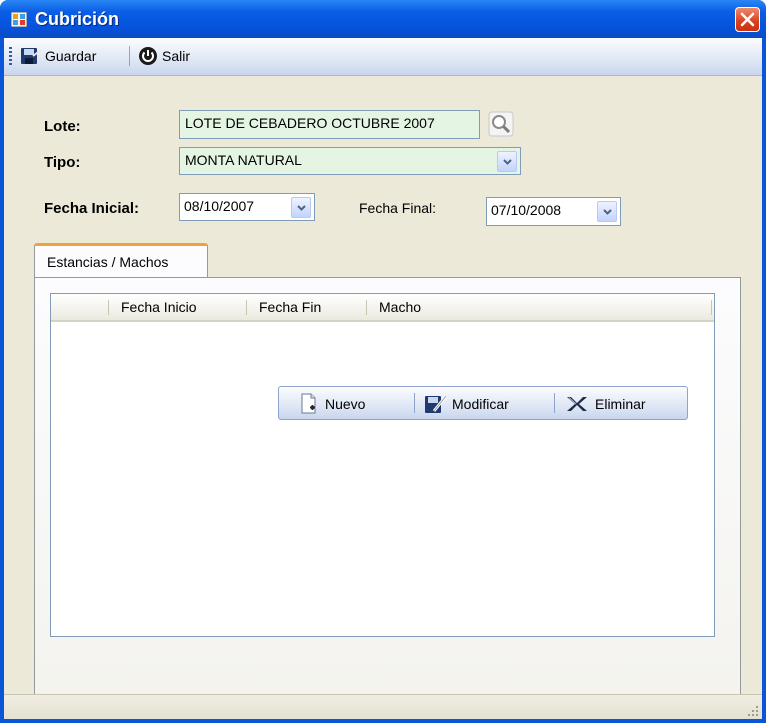 The image size is (766, 723). I want to click on close-button, so click(747, 19).